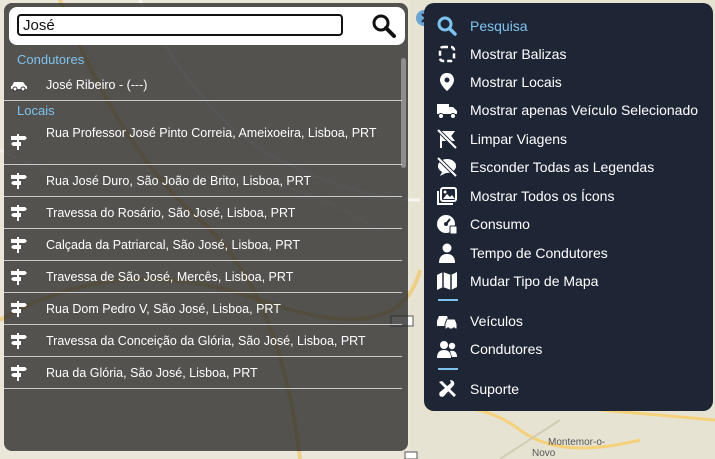  I want to click on menu-item-hide-labels: Esconder Todas as Legendas, so click(568, 167).